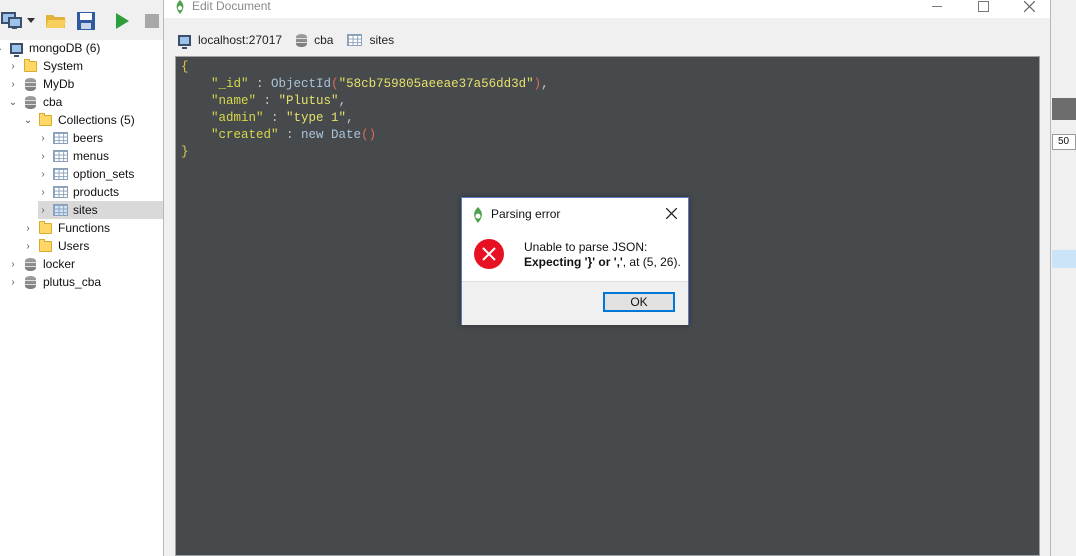 Image resolution: width=1076 pixels, height=556 pixels. What do you see at coordinates (85, 210) in the screenshot?
I see `tree-item-label: sites` at bounding box center [85, 210].